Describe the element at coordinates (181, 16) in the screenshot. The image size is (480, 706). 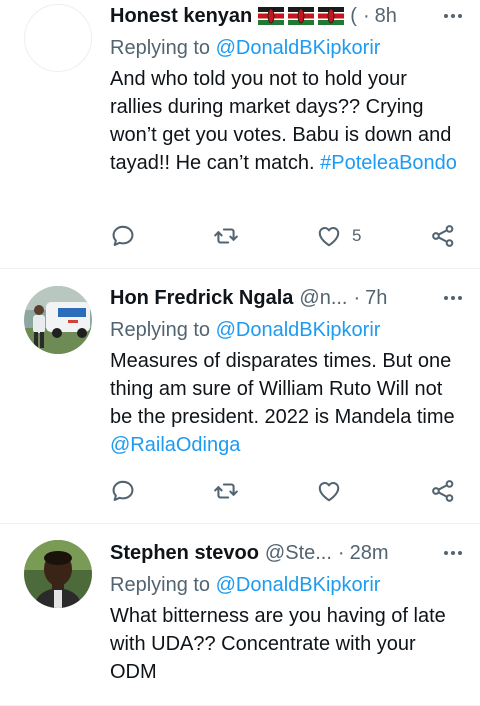
I see `display-name: Honest kenyan` at that location.